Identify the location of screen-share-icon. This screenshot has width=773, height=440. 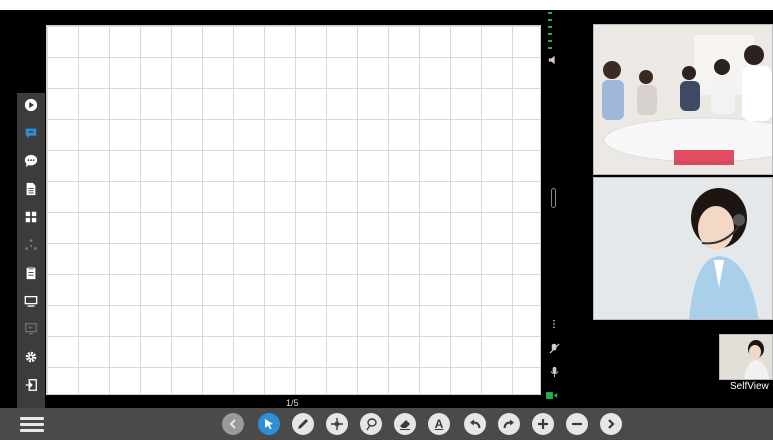
(31, 329).